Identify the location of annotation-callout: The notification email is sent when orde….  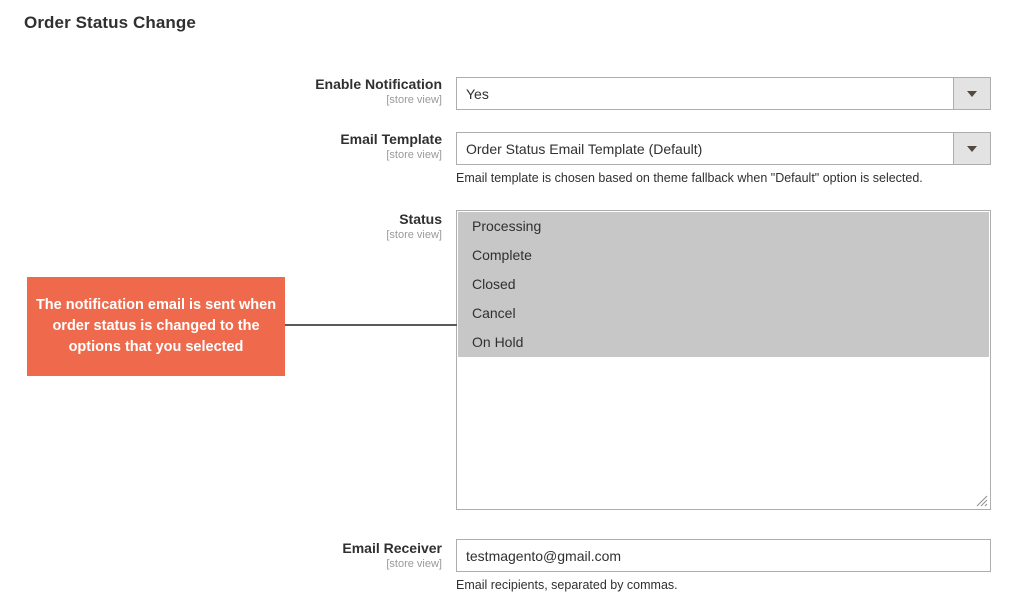
(156, 326).